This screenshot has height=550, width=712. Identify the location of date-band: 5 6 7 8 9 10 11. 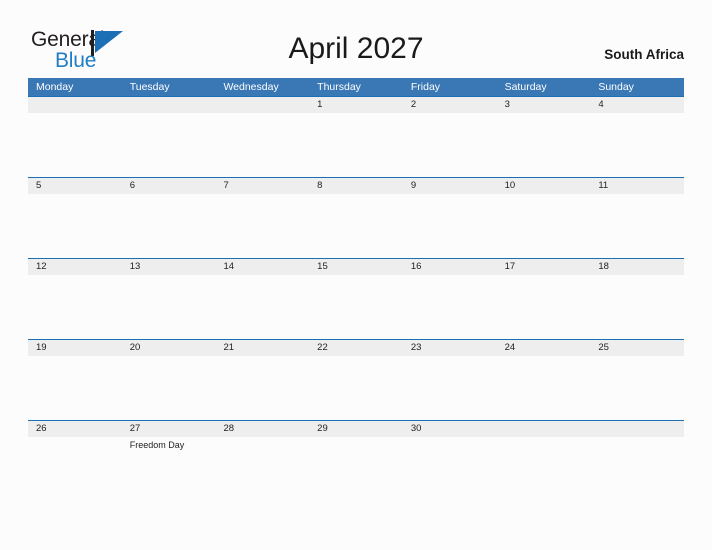
(356, 186).